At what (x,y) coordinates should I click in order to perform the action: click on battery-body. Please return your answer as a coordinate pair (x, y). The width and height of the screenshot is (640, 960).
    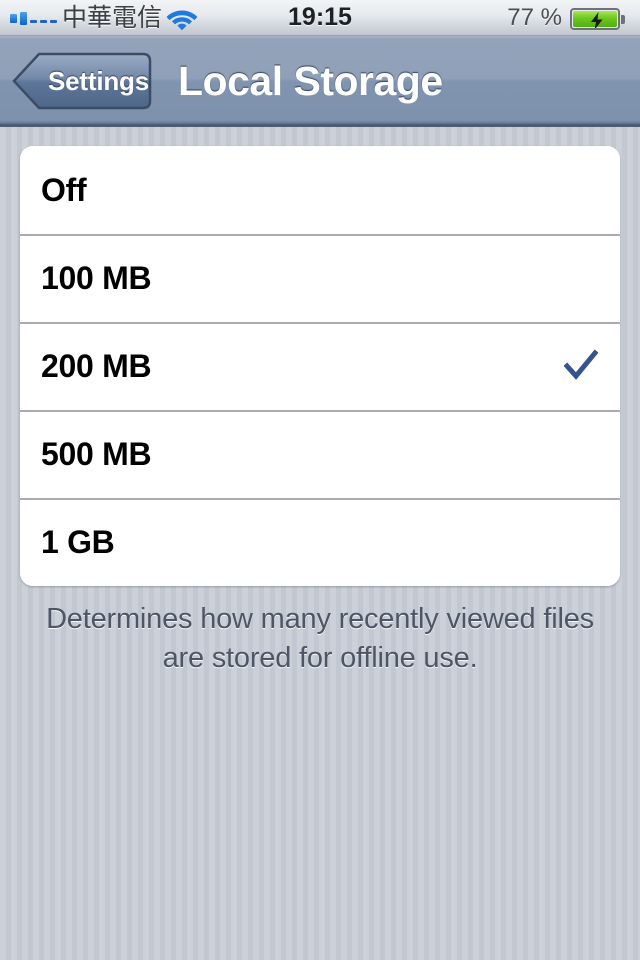
    Looking at the image, I should click on (595, 19).